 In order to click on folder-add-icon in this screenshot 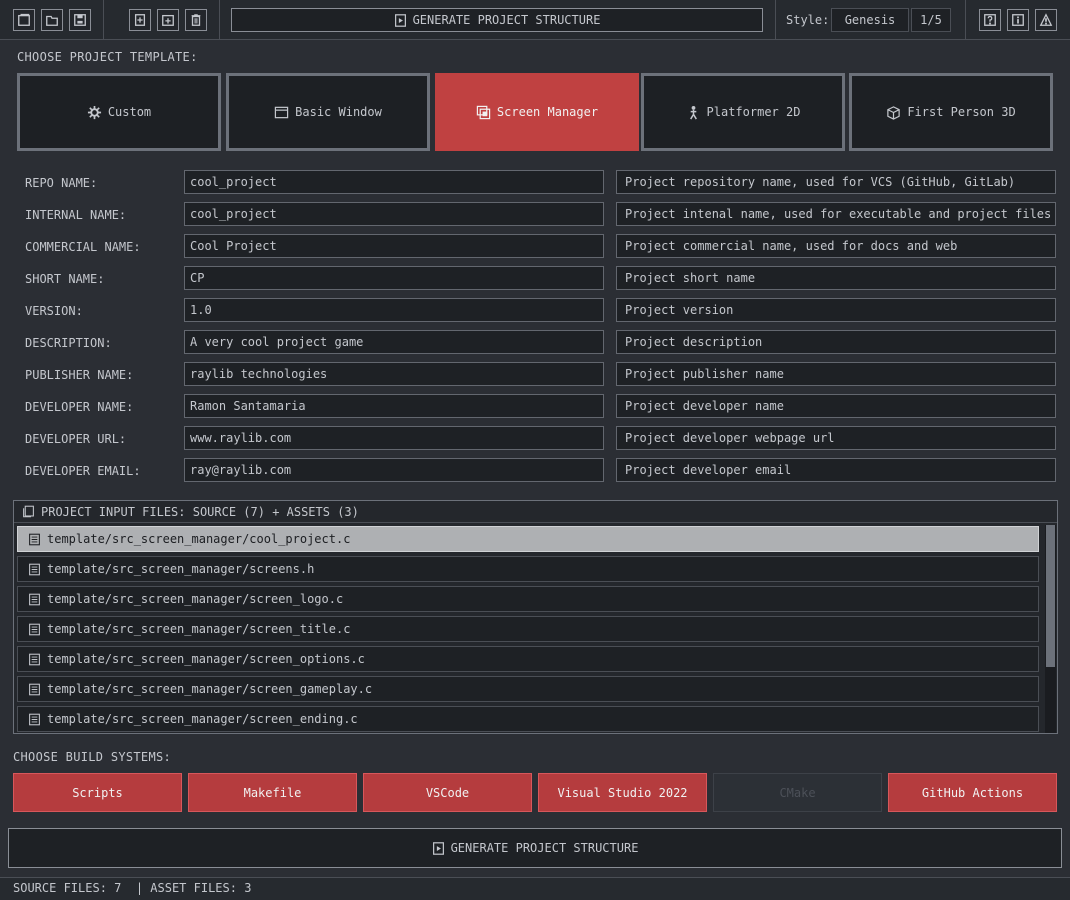, I will do `click(168, 20)`.